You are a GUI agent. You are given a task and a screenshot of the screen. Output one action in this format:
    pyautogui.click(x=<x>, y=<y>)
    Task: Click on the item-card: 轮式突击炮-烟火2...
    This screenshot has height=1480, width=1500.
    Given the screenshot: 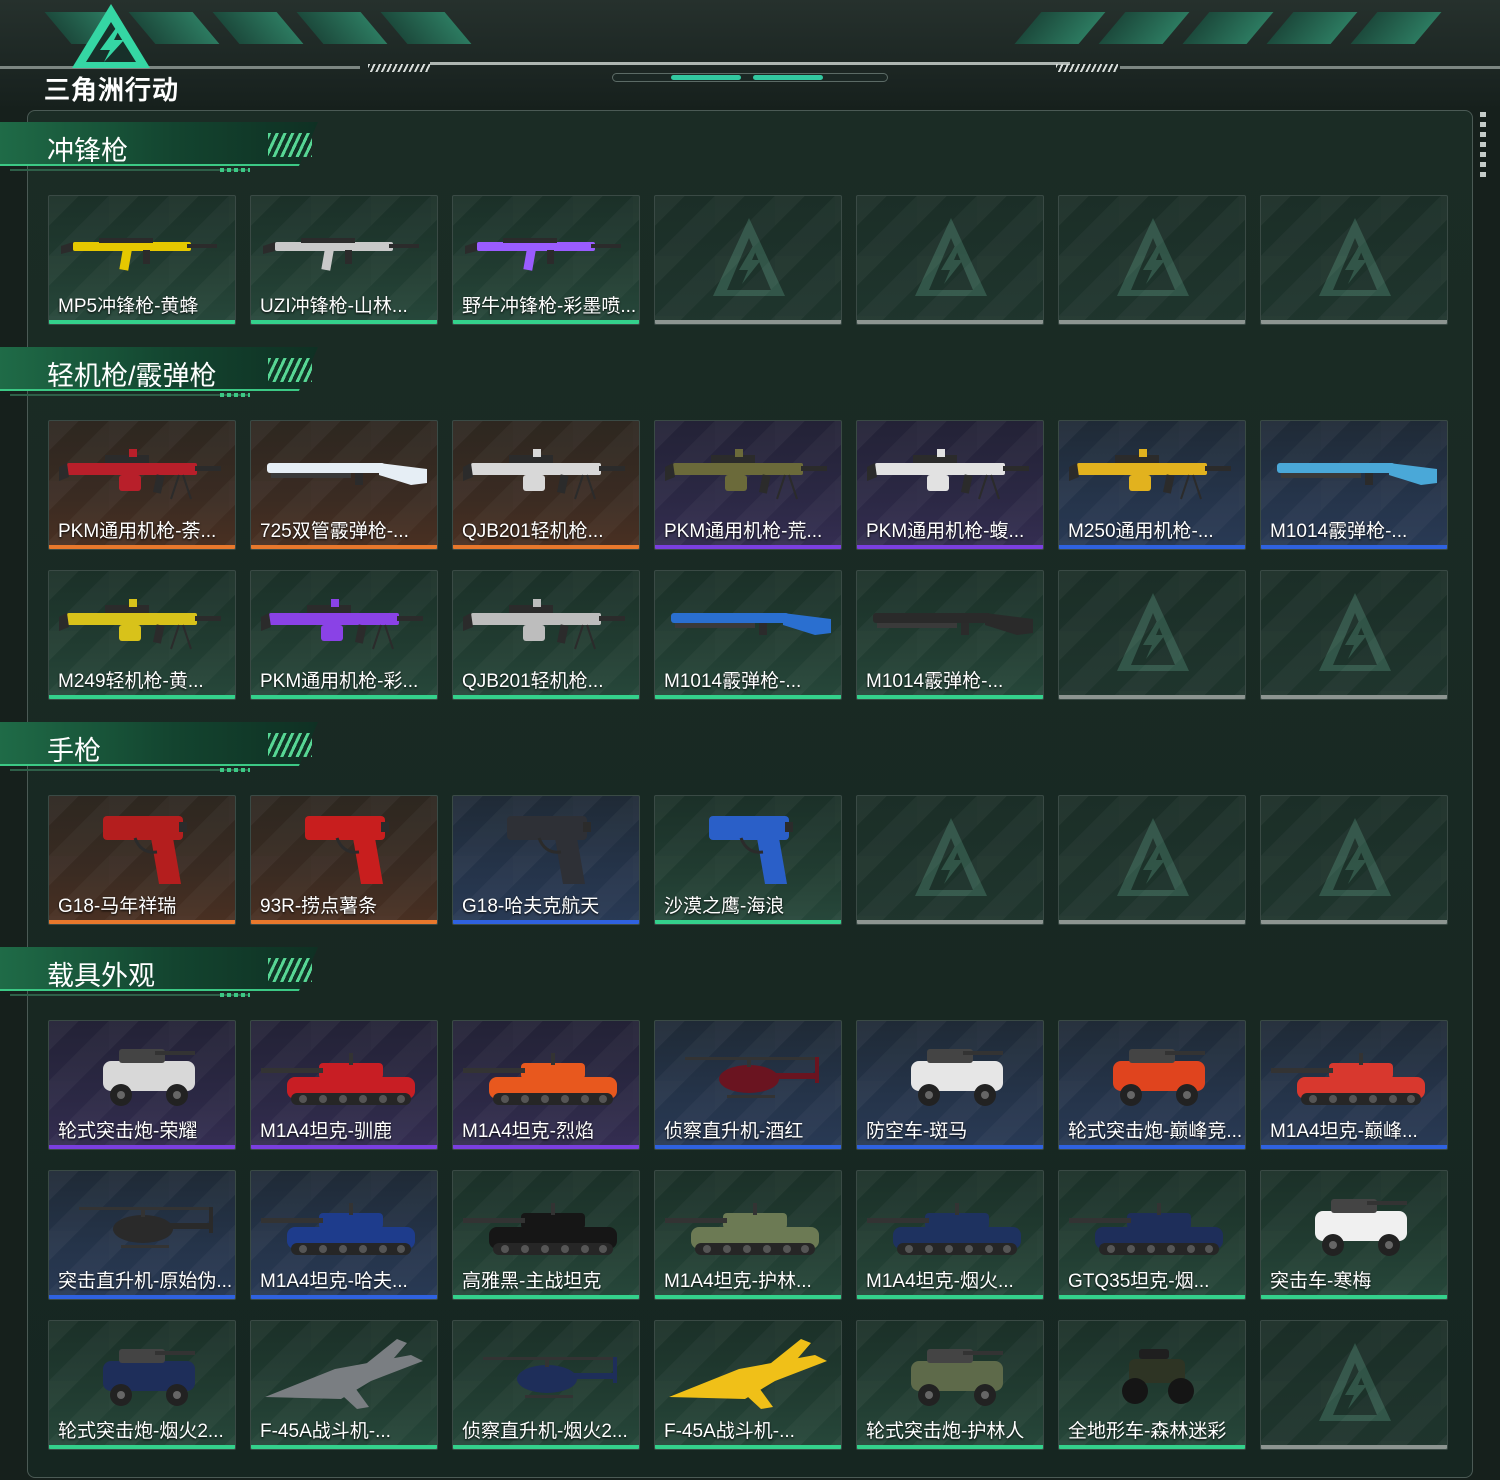 What is the action you would take?
    pyautogui.click(x=142, y=1385)
    